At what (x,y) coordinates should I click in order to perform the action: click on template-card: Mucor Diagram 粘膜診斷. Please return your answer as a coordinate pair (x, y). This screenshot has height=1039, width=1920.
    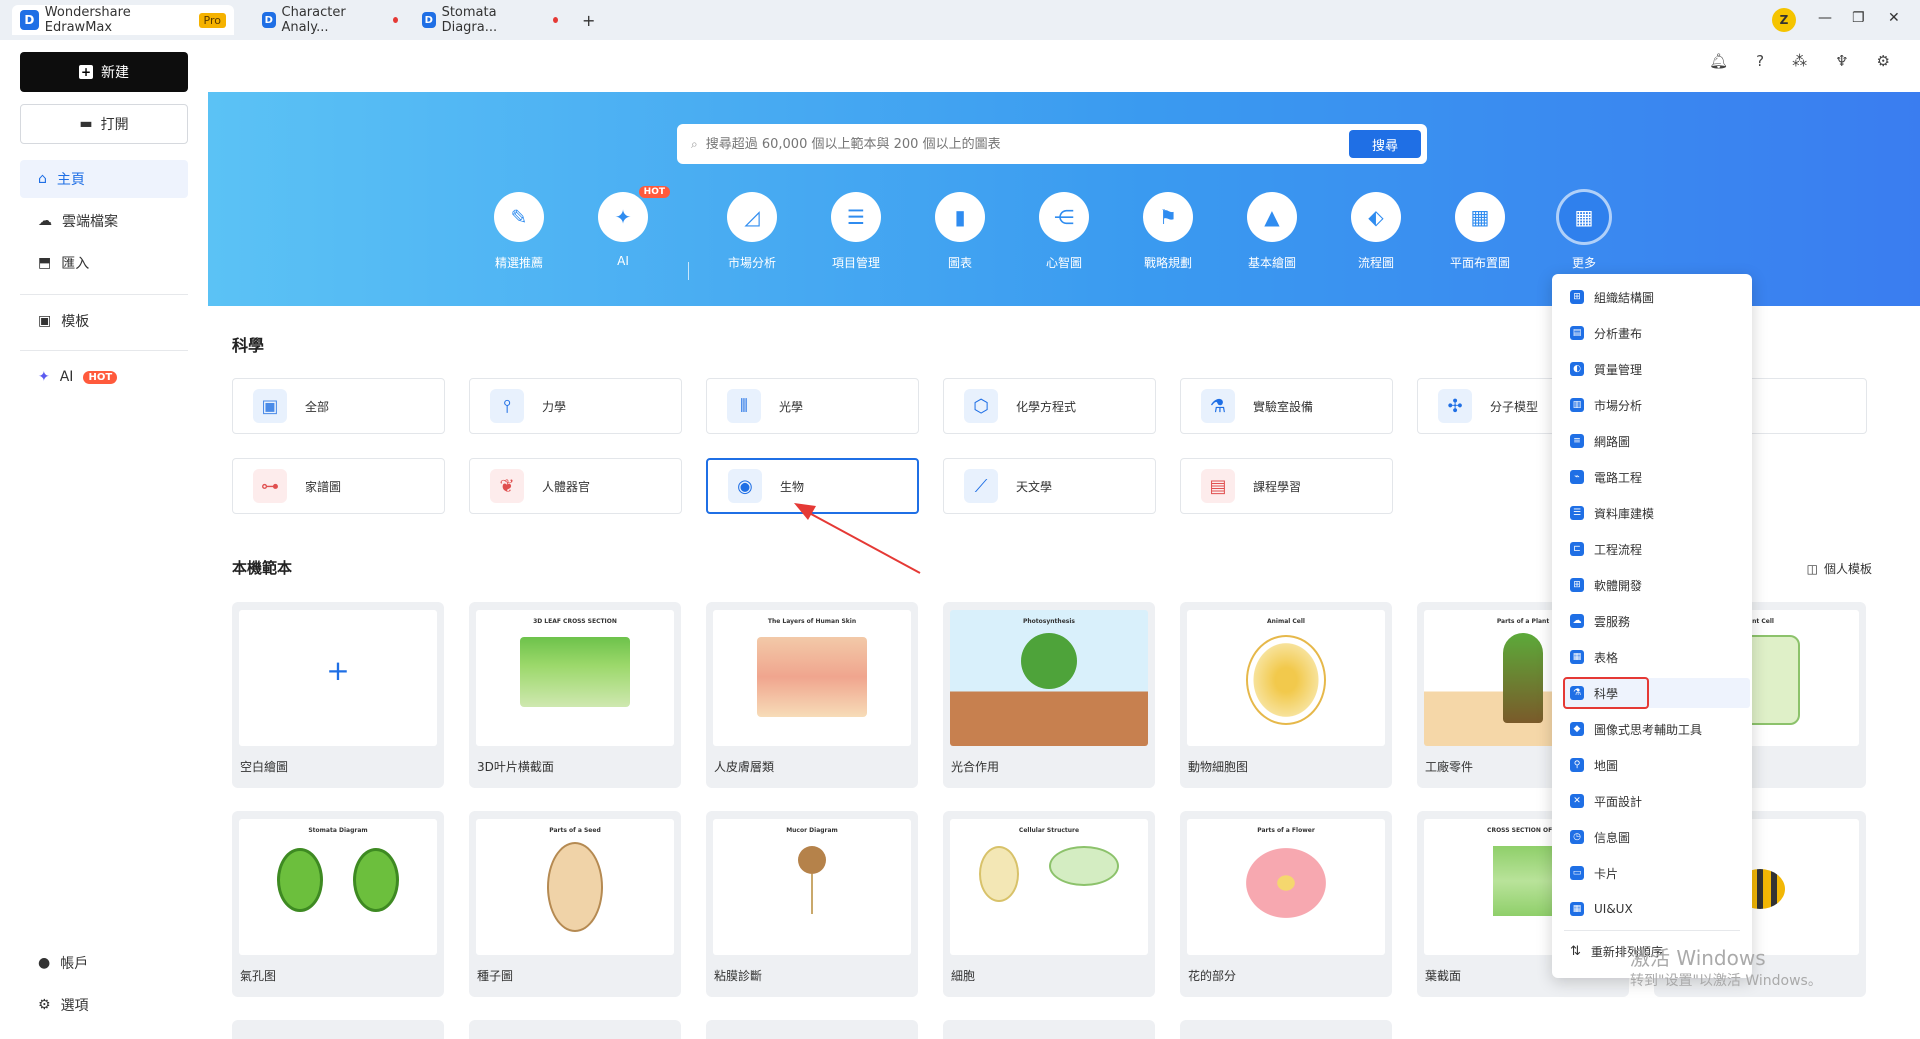
    Looking at the image, I should click on (812, 904).